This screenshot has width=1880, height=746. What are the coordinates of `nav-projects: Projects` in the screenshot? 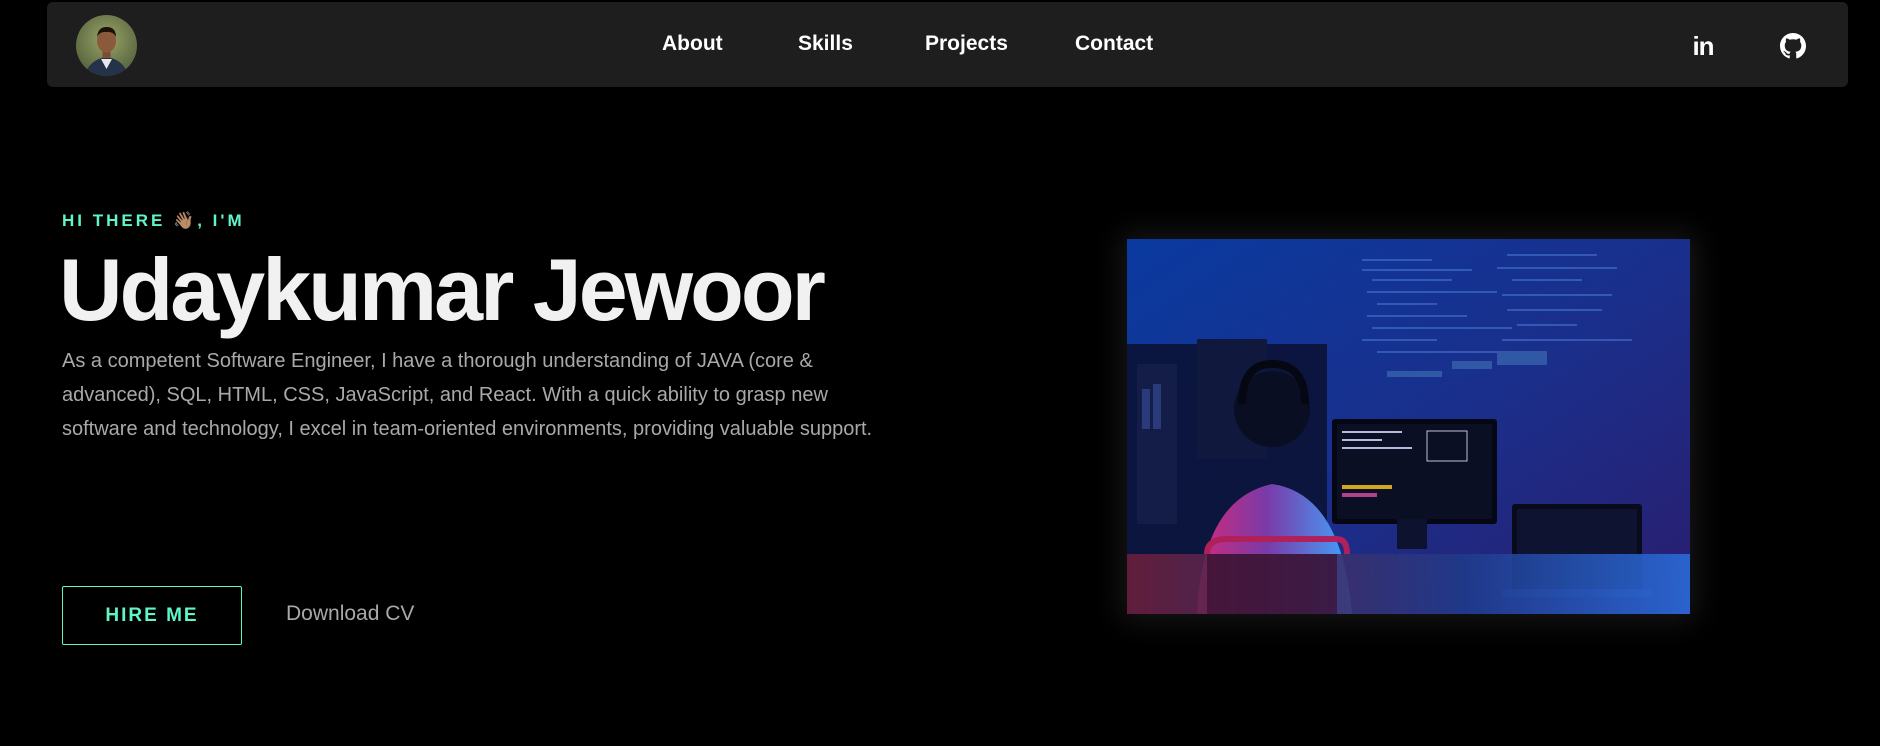 It's located at (966, 44).